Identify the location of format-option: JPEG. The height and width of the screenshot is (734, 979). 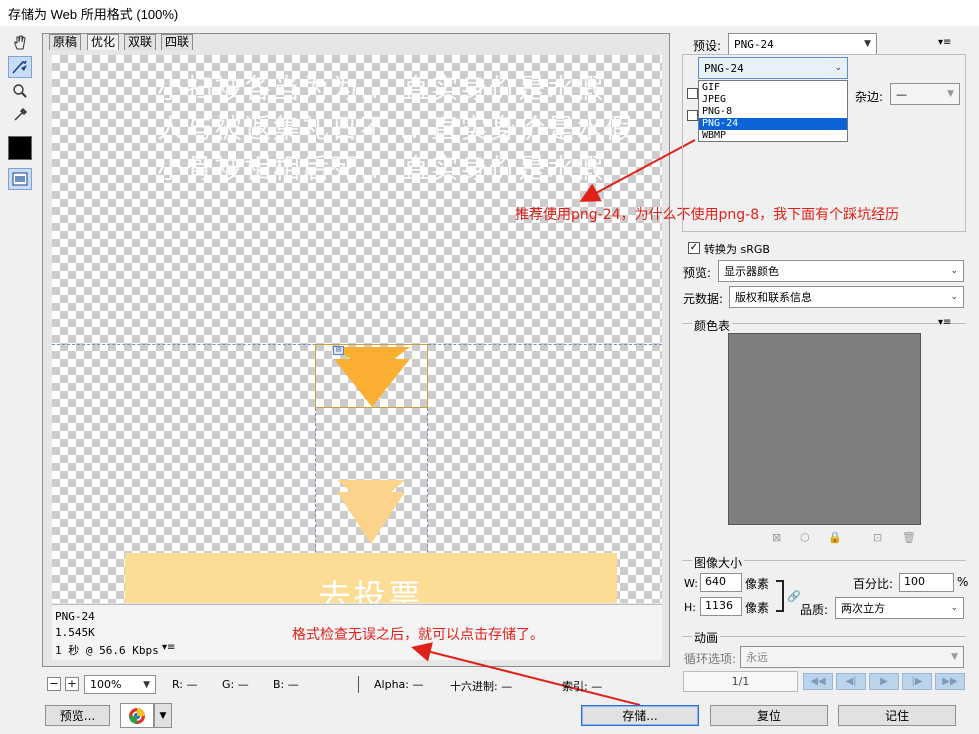
(773, 100).